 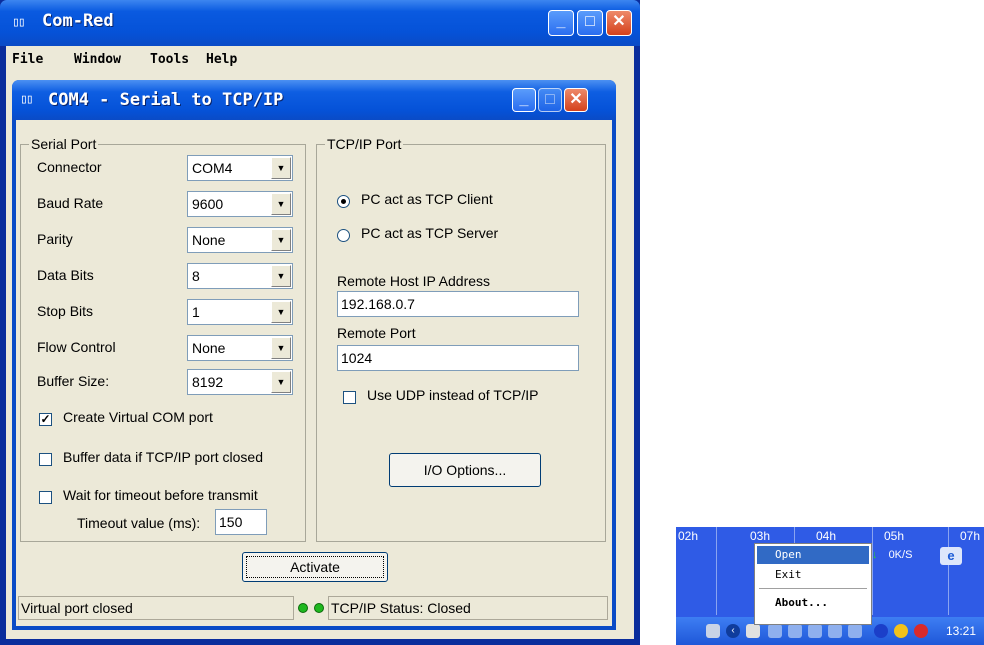 I want to click on buffer-data-checkbox, so click(x=45, y=459).